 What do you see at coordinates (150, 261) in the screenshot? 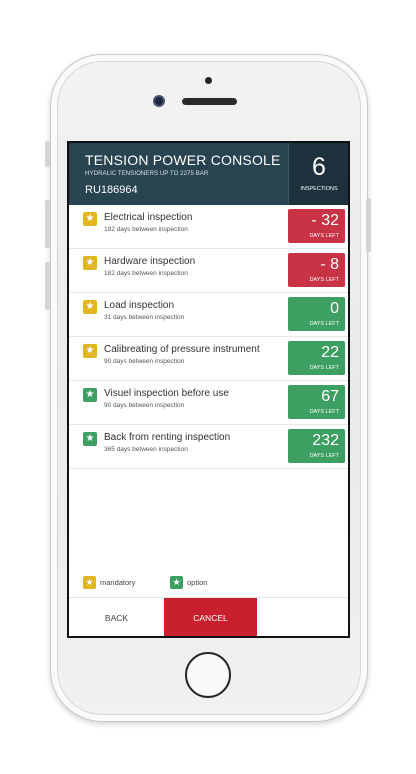
I see `inspection-title: Hardware inspection` at bounding box center [150, 261].